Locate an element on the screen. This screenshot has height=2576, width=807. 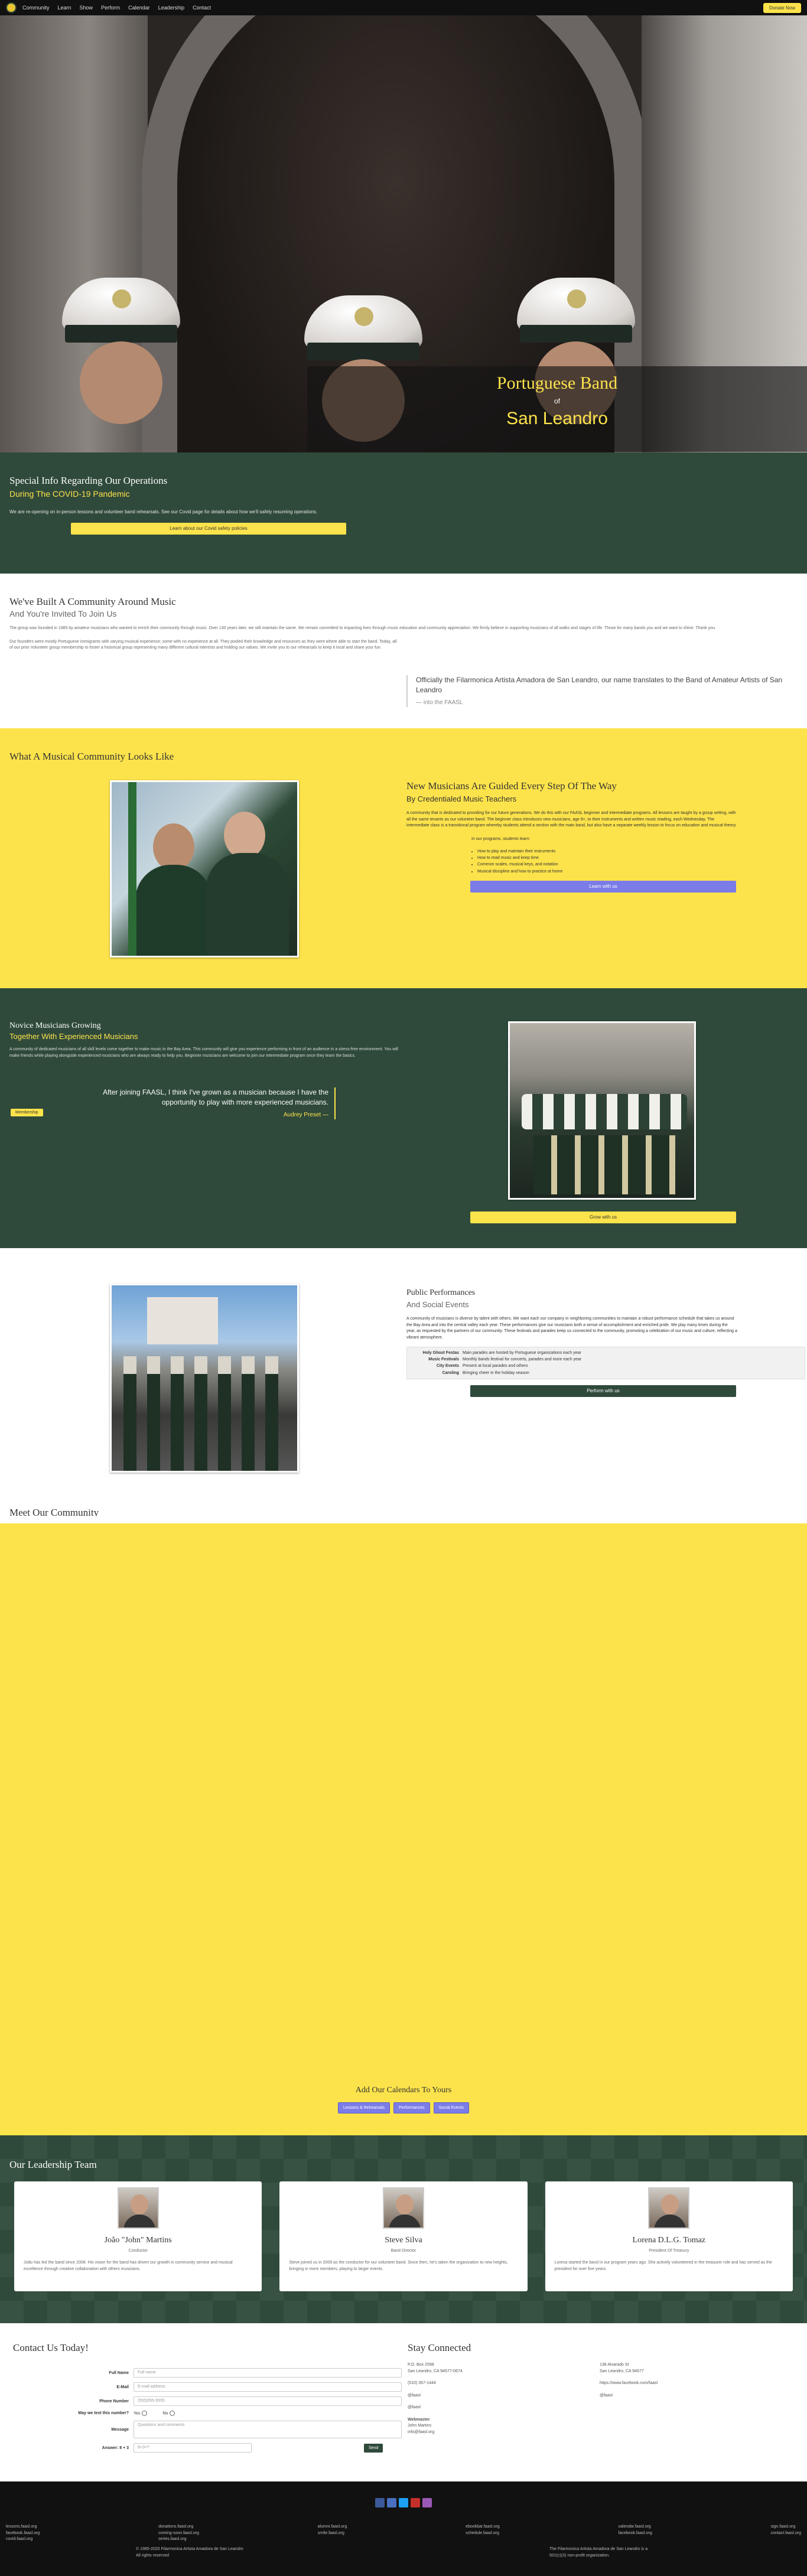
leader-role: Conductor is located at coordinates (138, 2251).